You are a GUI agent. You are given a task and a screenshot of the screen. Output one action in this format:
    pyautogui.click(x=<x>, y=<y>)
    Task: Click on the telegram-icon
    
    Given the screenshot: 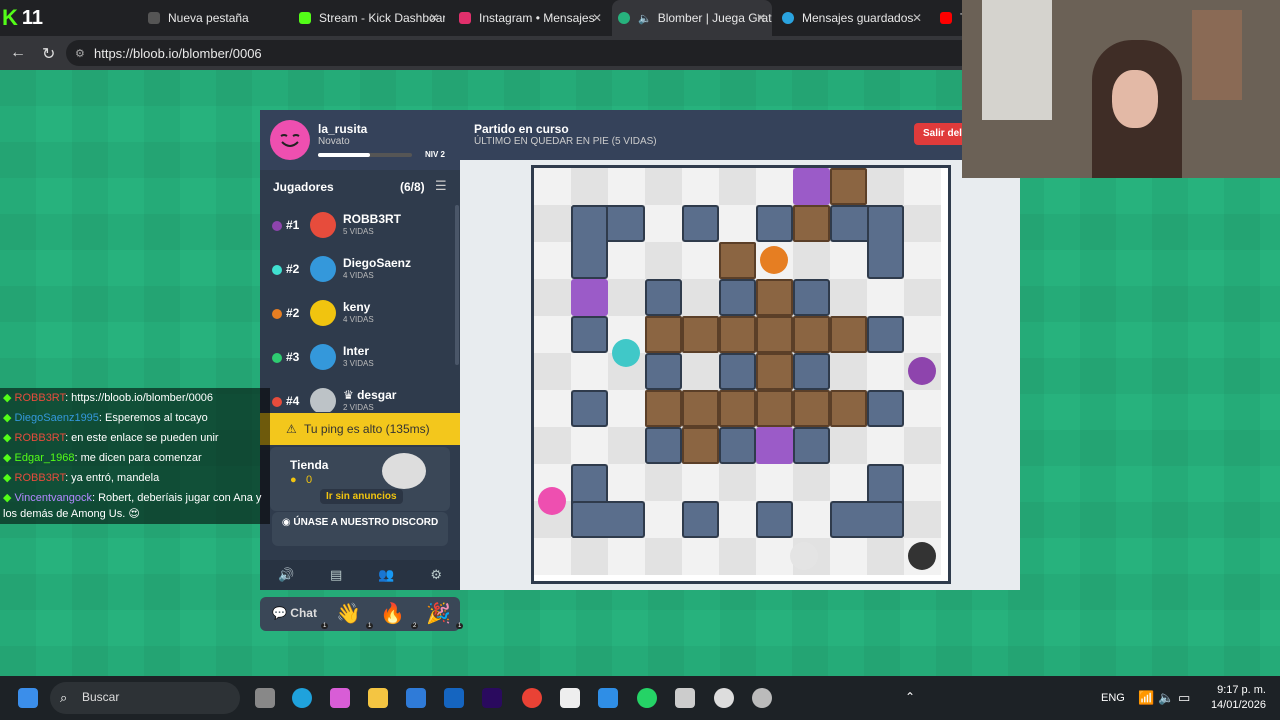 What is the action you would take?
    pyautogui.click(x=788, y=18)
    